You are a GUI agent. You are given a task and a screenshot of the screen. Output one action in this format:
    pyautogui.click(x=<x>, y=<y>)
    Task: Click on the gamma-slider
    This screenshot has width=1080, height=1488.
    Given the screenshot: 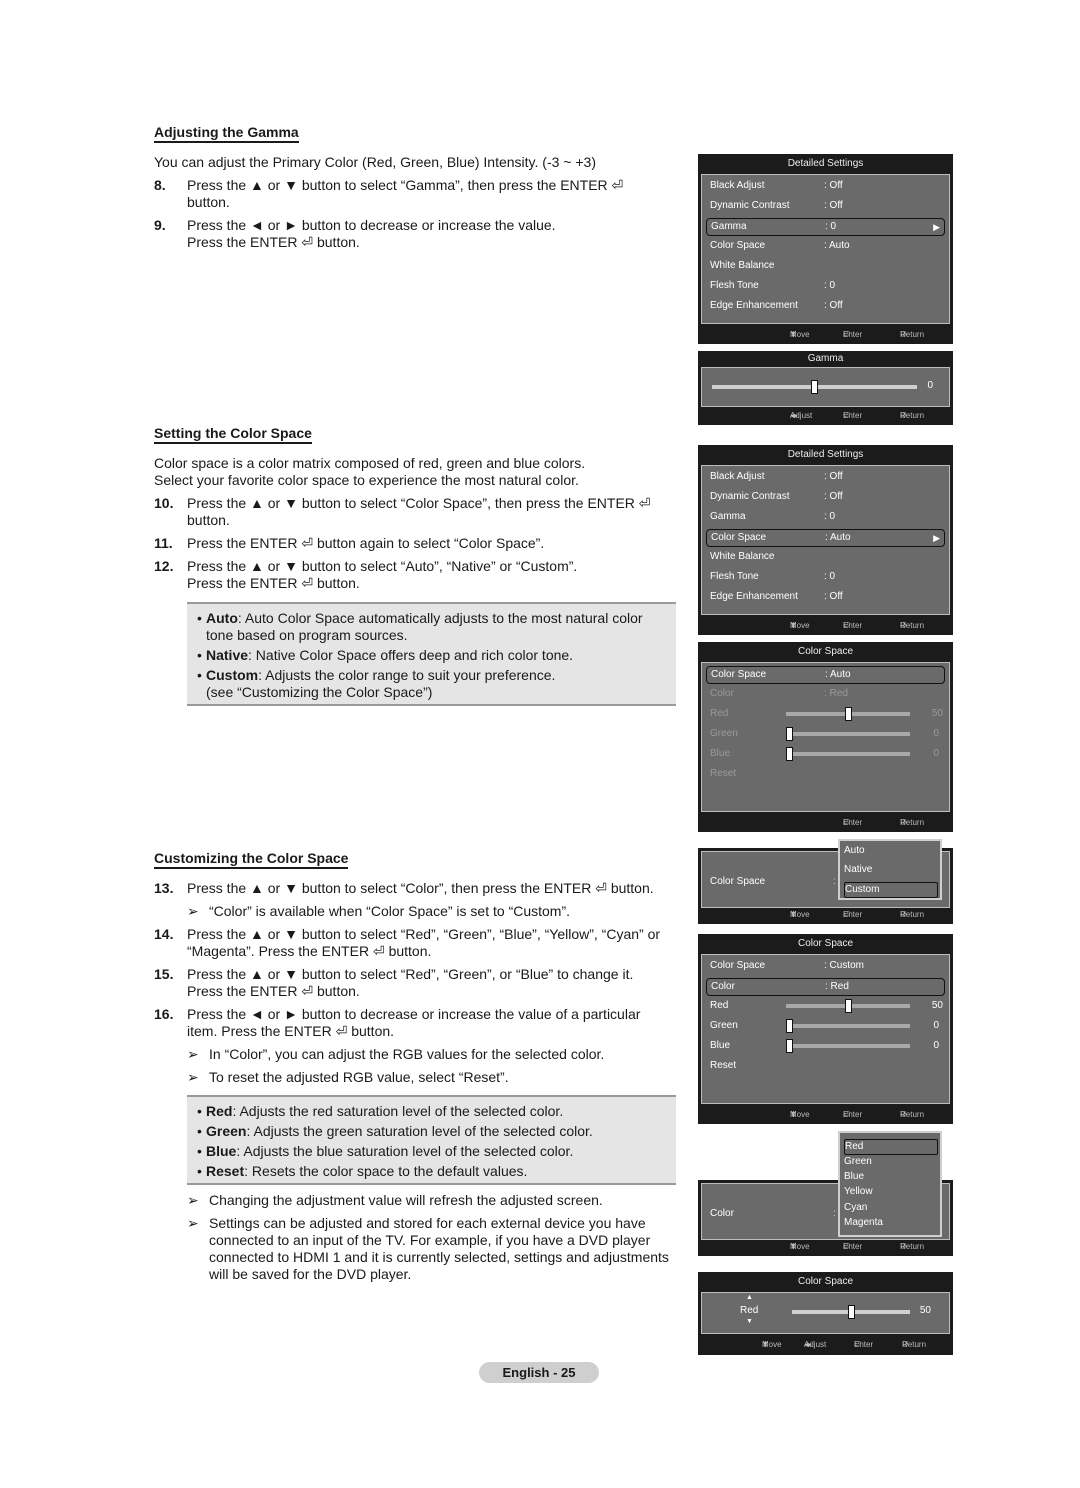 What is the action you would take?
    pyautogui.click(x=814, y=387)
    